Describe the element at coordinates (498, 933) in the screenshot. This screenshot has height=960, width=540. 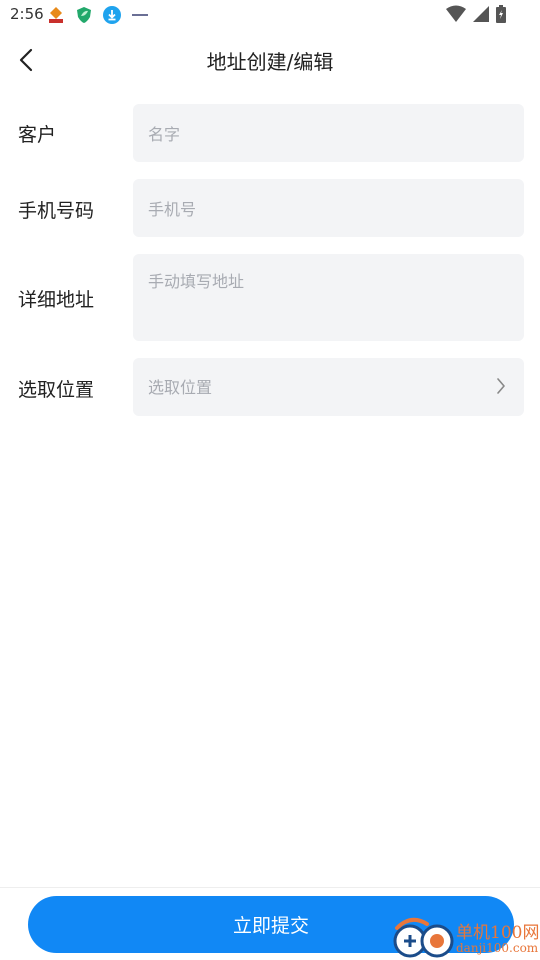
I see `watermark-text: 单机100网` at that location.